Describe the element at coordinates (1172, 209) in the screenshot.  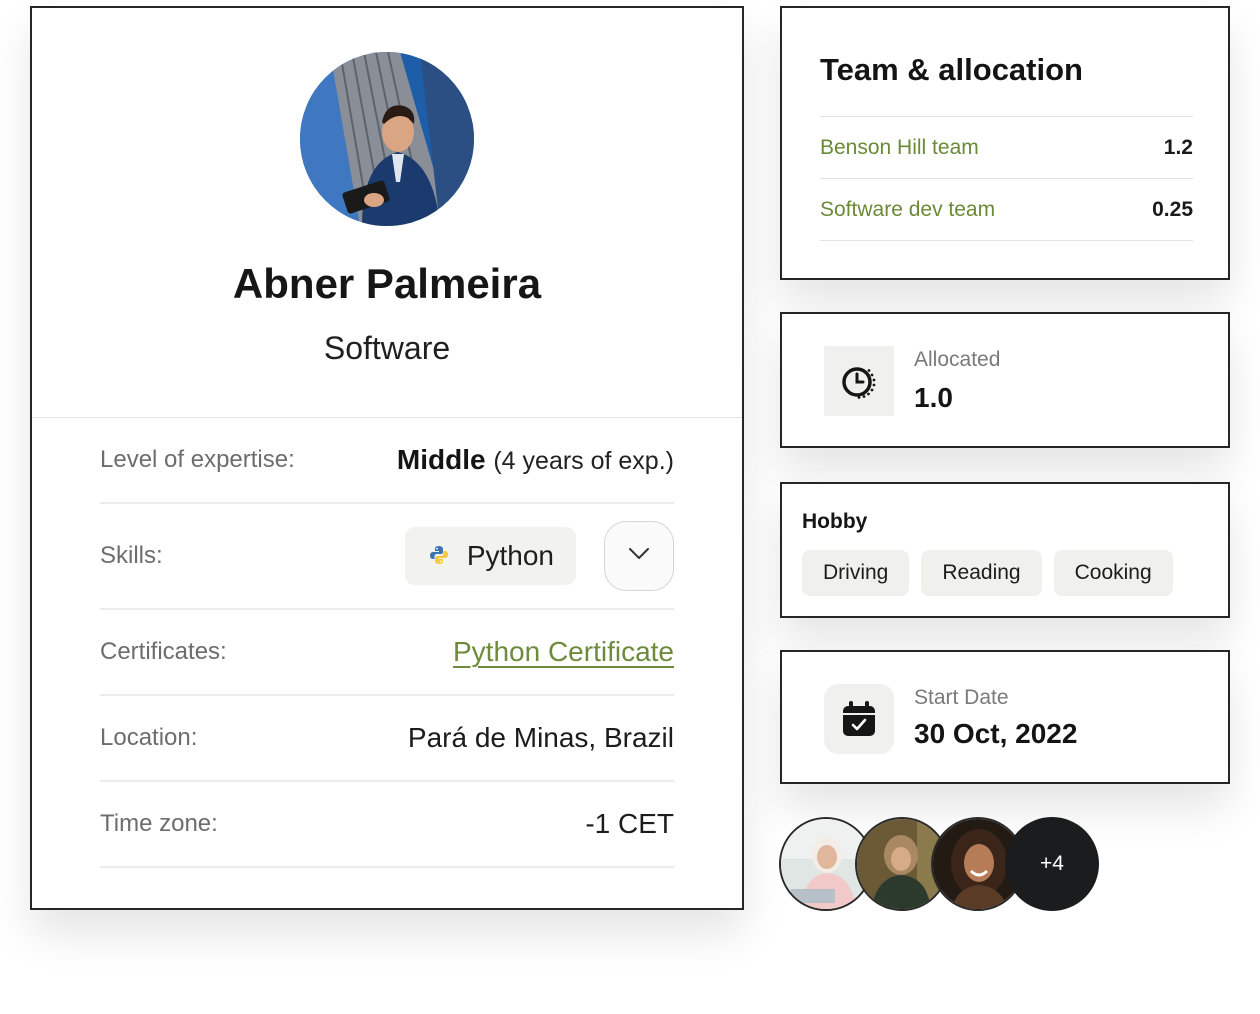
I see `team-allocation-value: 0.25` at that location.